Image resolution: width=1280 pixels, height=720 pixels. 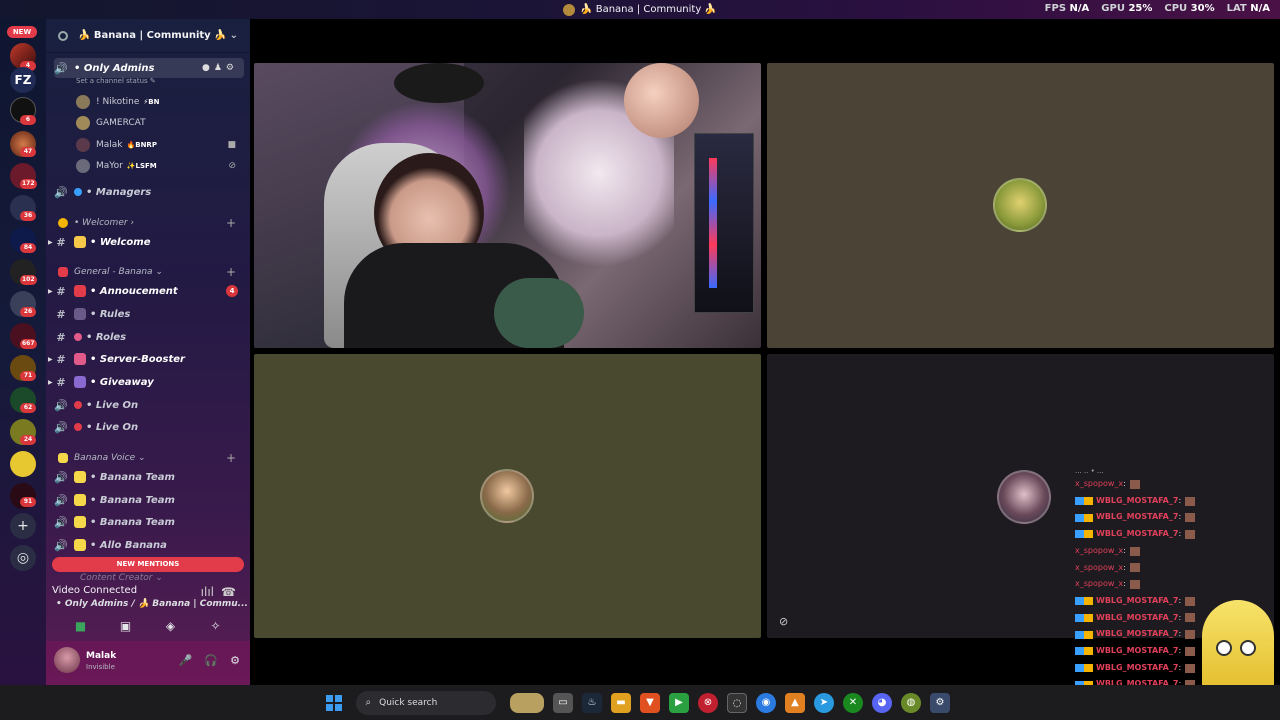 What do you see at coordinates (563, 702) in the screenshot?
I see `task-view-icon: ▭` at bounding box center [563, 702].